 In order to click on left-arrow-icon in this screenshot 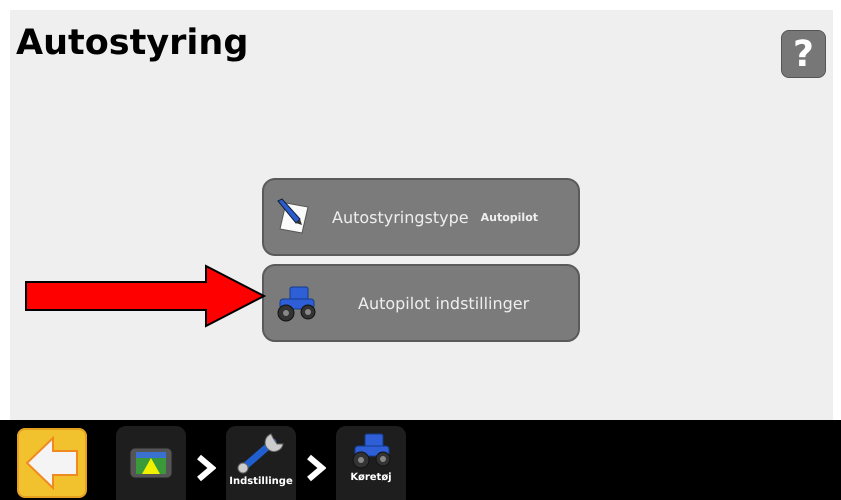, I will do `click(52, 463)`.